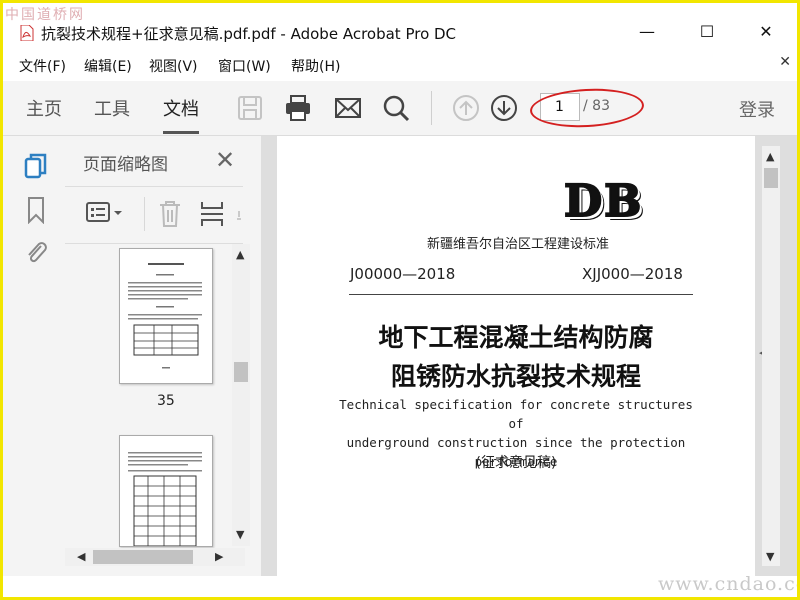  Describe the element at coordinates (521, 294) in the screenshot. I see `header-rule` at that location.